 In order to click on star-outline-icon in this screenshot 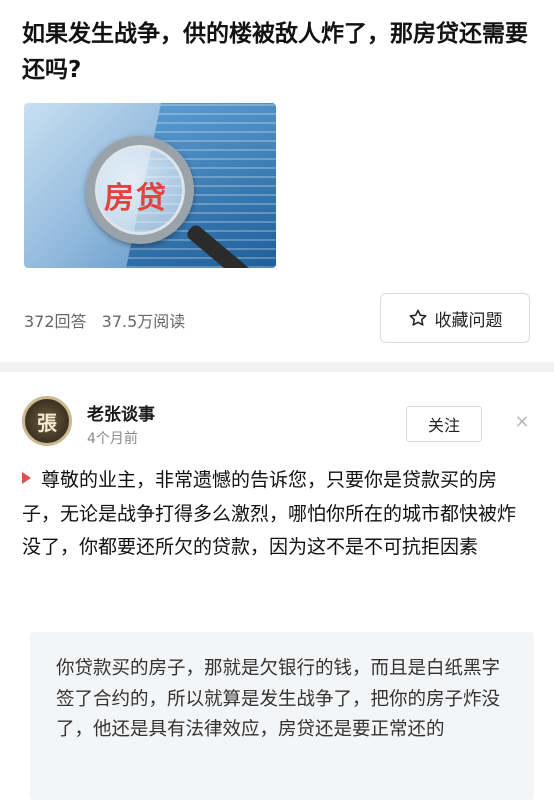, I will do `click(417, 317)`.